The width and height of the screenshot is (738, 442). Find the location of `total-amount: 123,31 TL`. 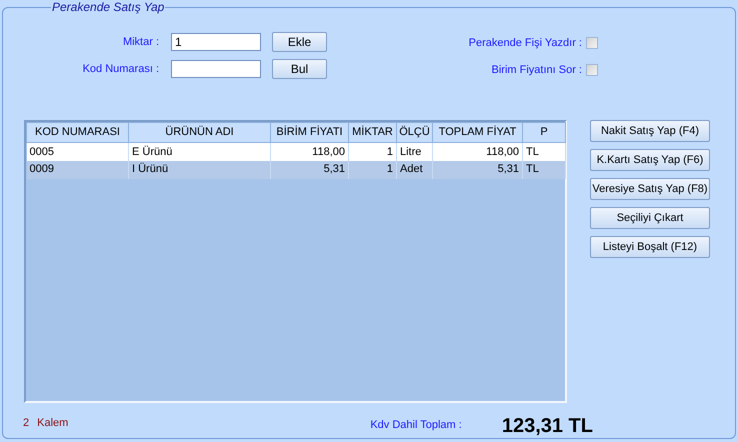

total-amount: 123,31 TL is located at coordinates (547, 426).